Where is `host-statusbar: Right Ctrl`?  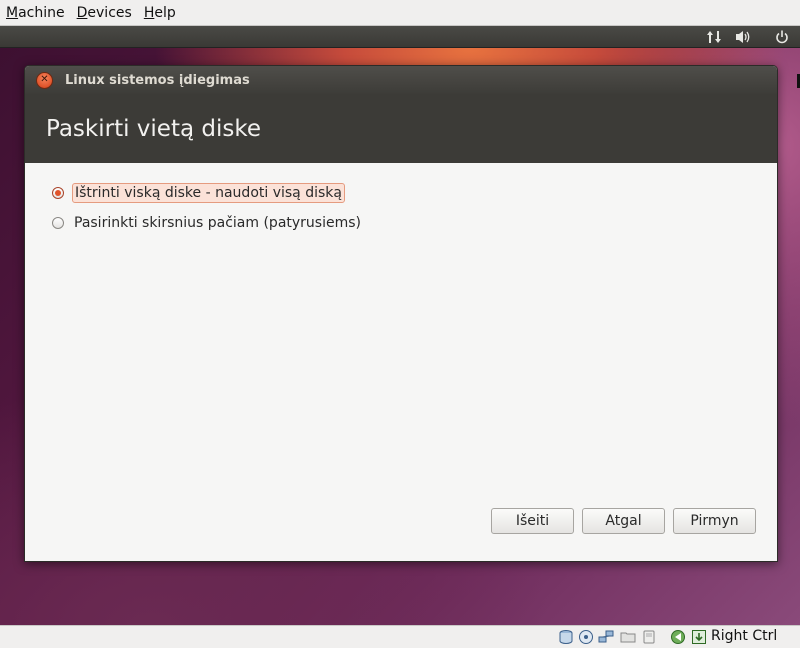 host-statusbar: Right Ctrl is located at coordinates (400, 636).